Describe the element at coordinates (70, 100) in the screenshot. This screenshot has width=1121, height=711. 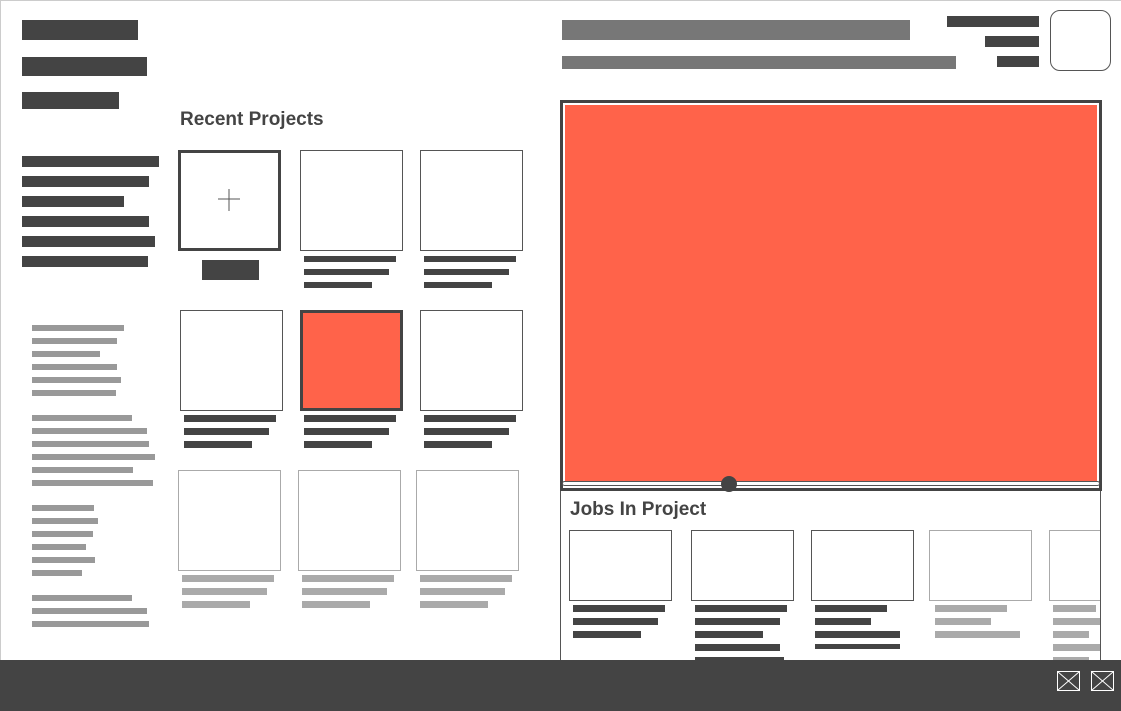
I see `sidebar-nav-tertiary` at that location.